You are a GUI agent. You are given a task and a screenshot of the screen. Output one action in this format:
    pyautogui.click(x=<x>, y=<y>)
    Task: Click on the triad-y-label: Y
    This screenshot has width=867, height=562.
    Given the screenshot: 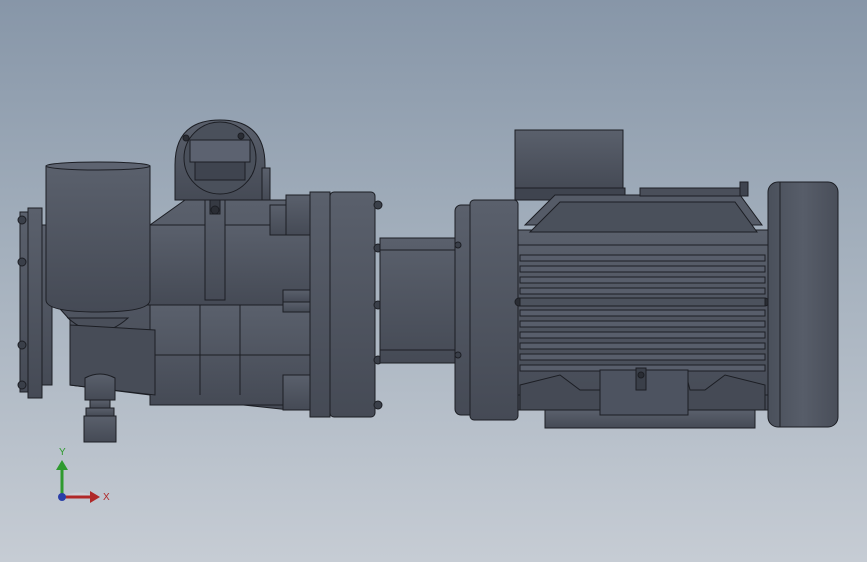 What is the action you would take?
    pyautogui.click(x=62, y=452)
    